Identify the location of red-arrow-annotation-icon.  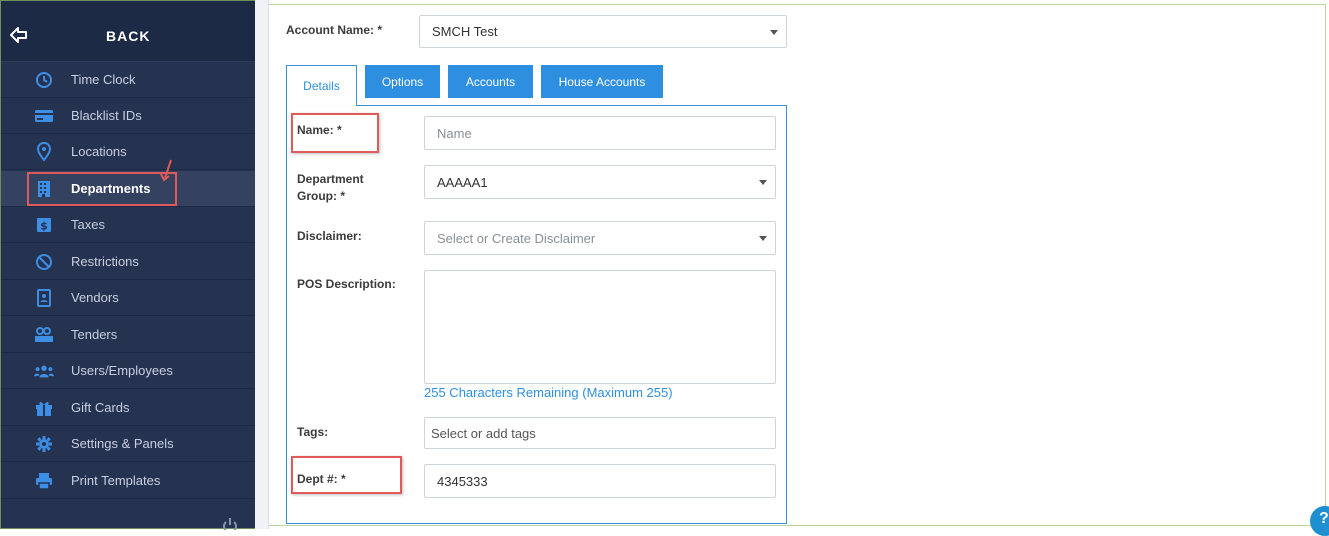
(166, 170).